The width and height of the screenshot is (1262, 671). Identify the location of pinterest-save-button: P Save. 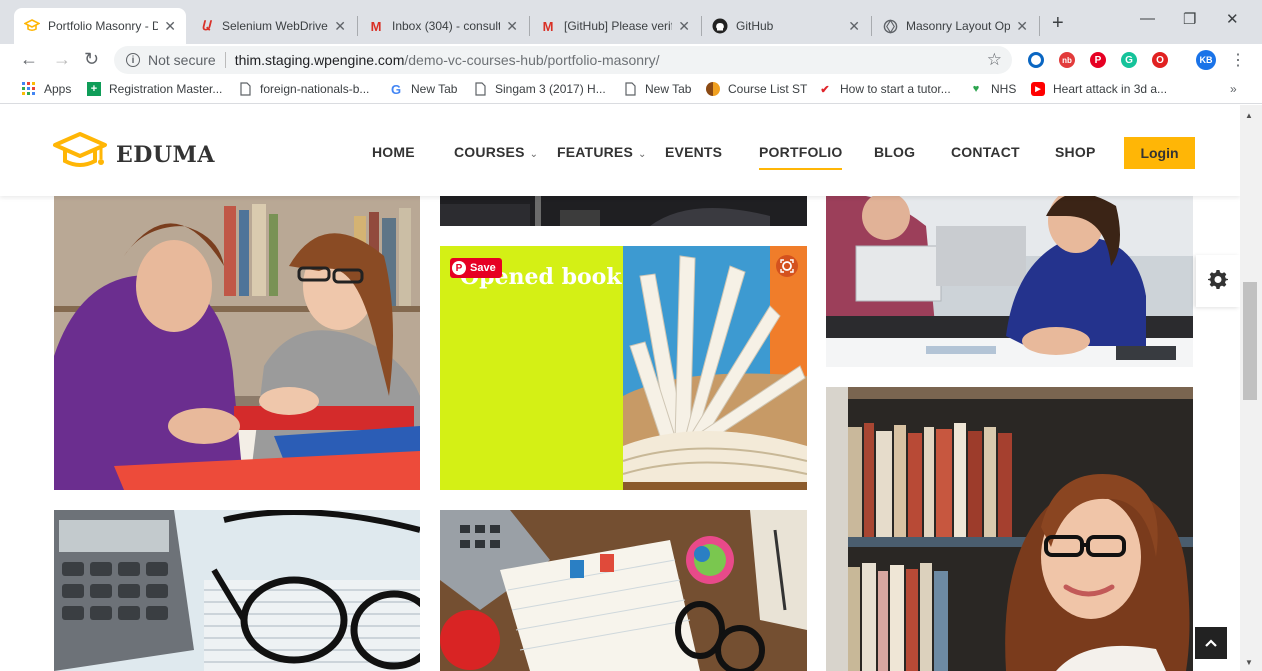
(476, 268).